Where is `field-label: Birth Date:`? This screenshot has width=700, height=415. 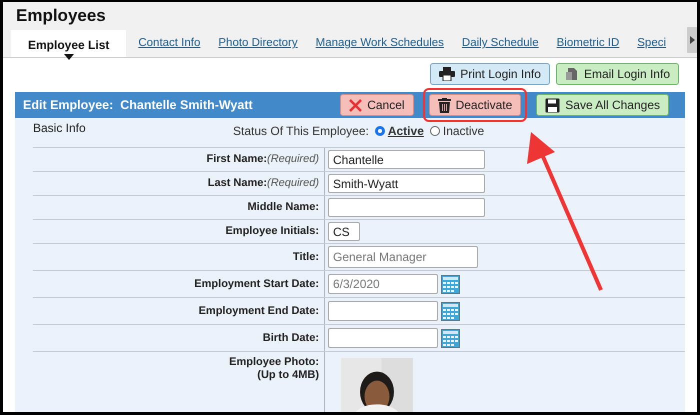 field-label: Birth Date: is located at coordinates (290, 338).